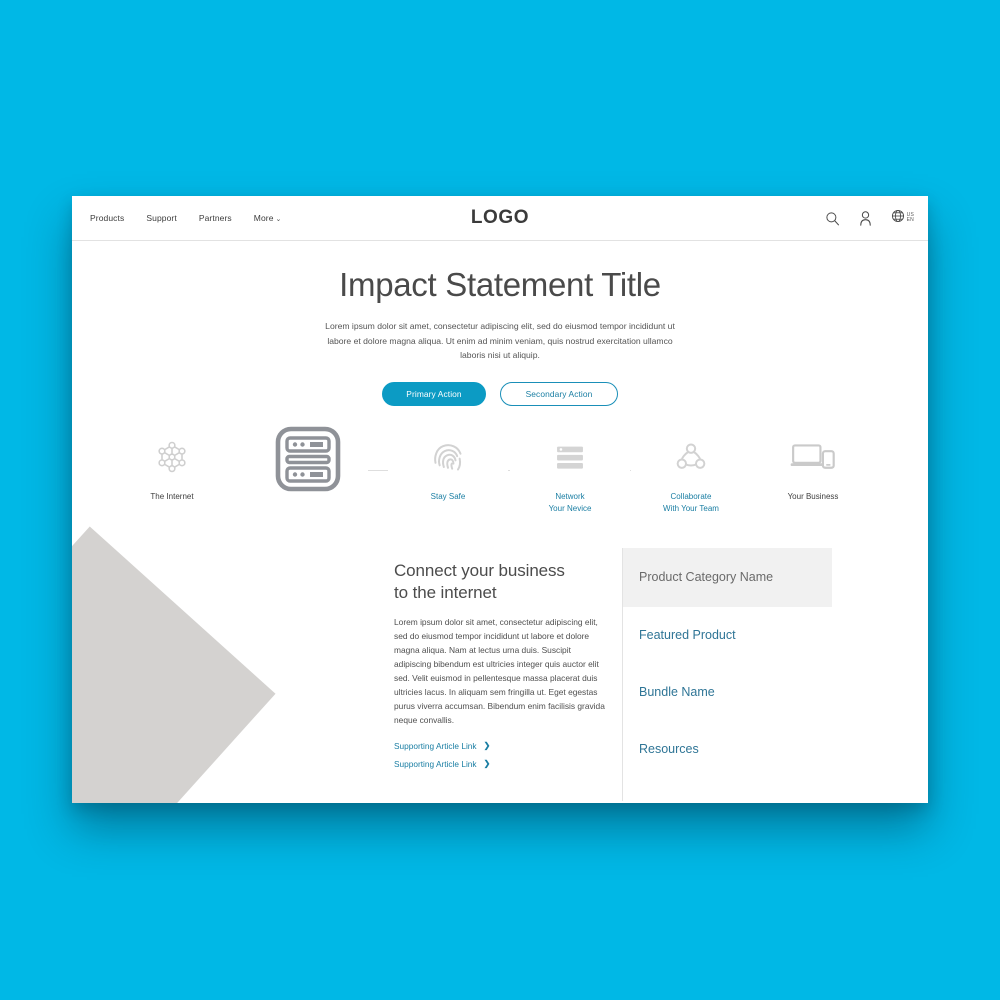 Image resolution: width=1000 pixels, height=1000 pixels. I want to click on journey-step-label: Your Business, so click(813, 496).